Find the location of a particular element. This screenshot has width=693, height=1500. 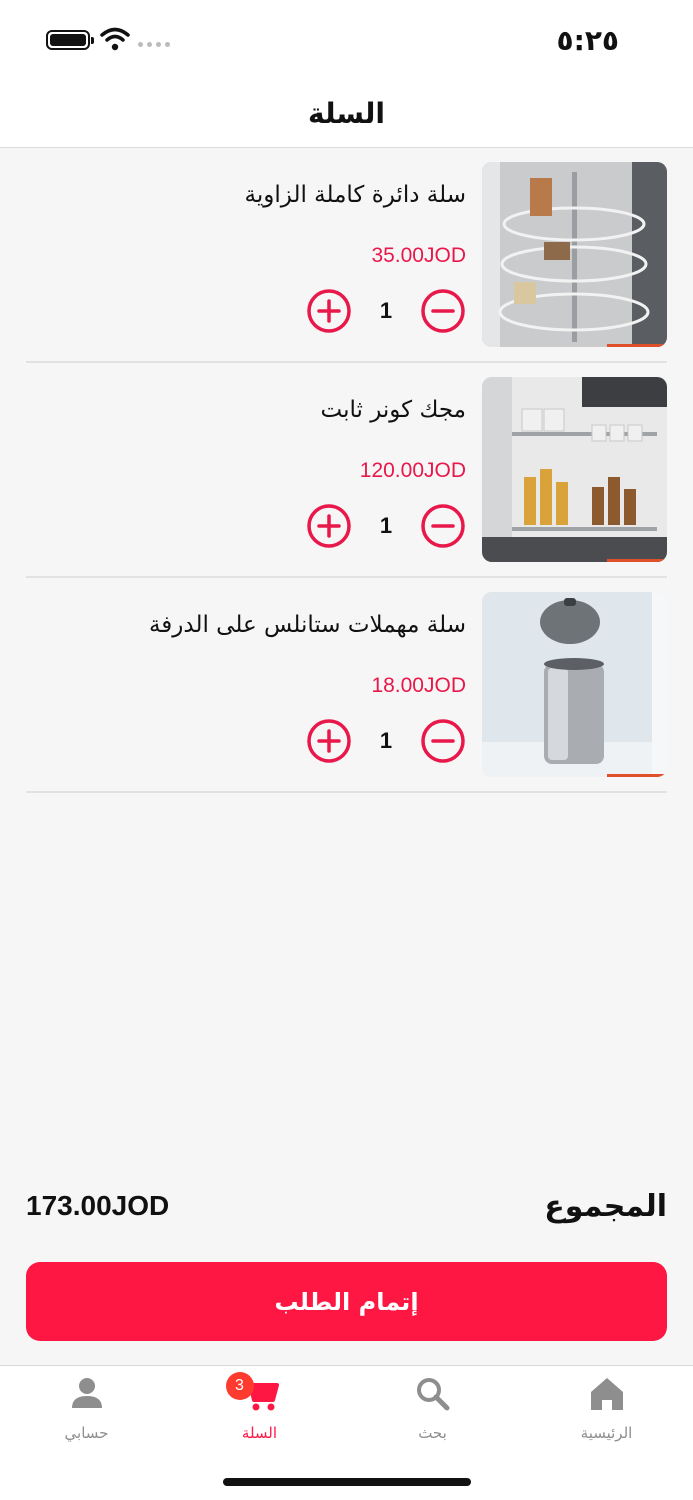

tab-label: السلة is located at coordinates (259, 1433).